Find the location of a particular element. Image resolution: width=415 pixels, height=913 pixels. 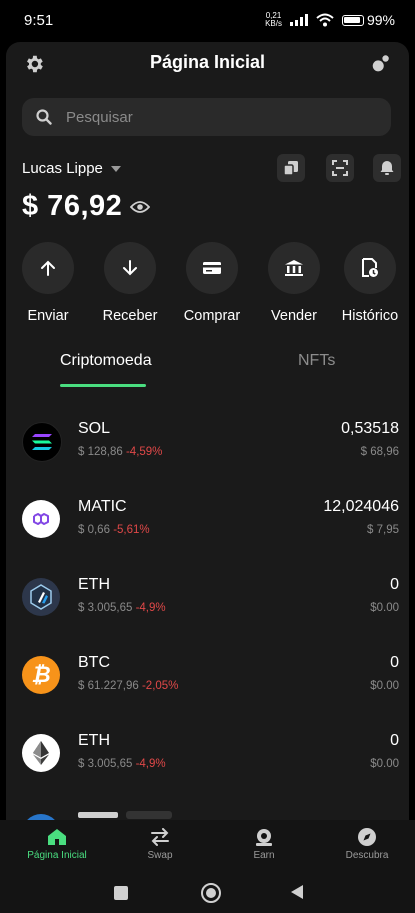

asset-price-line: $ 0,66 -5,61% is located at coordinates (114, 530).